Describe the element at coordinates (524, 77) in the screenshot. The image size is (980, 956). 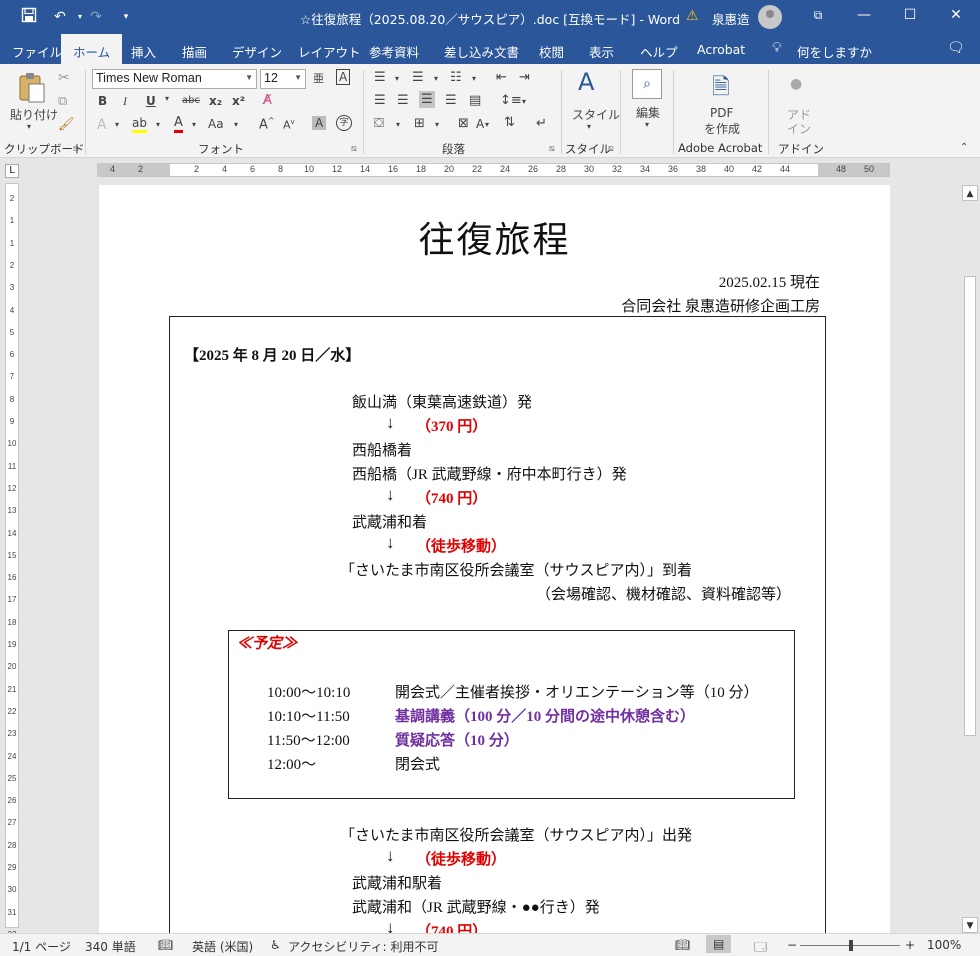
I see `increase-indent-icon: ⇥` at that location.